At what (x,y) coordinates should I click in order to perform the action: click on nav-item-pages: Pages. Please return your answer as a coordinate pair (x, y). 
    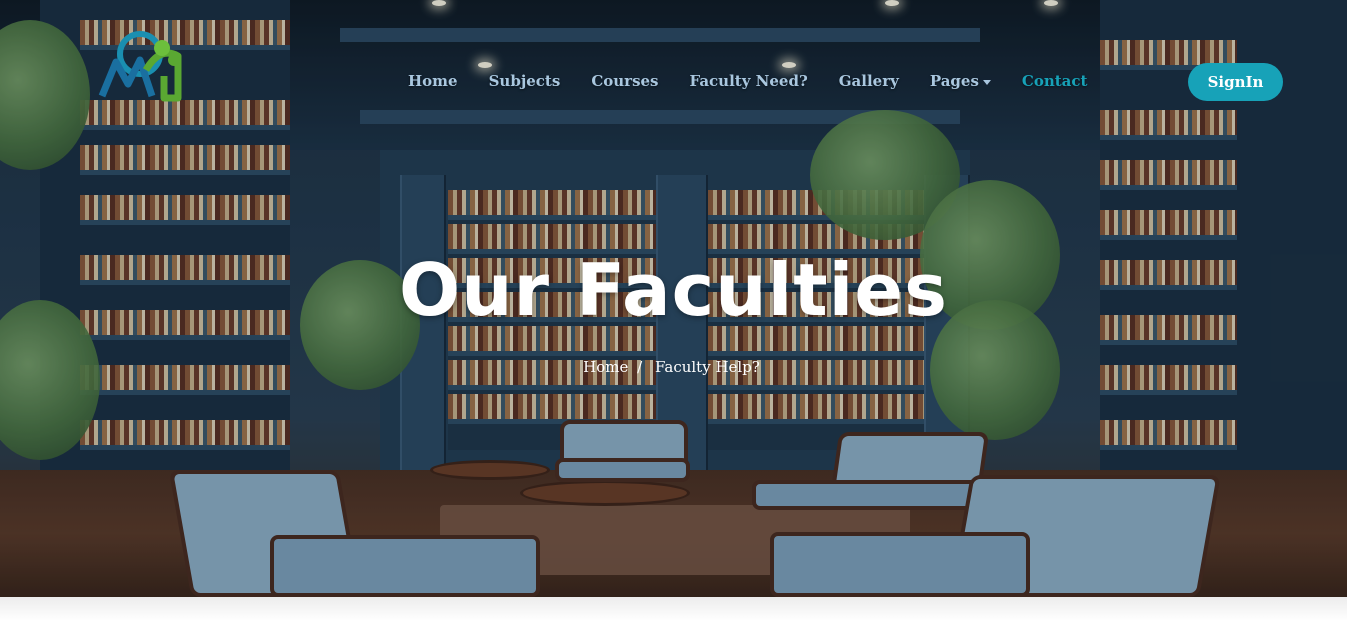
    Looking at the image, I should click on (960, 81).